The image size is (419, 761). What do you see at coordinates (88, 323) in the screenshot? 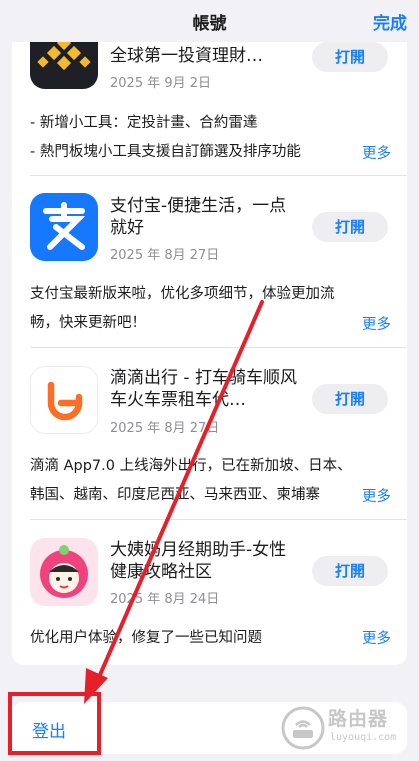
I see `release-note-line: 畅，快来更新吧！` at bounding box center [88, 323].